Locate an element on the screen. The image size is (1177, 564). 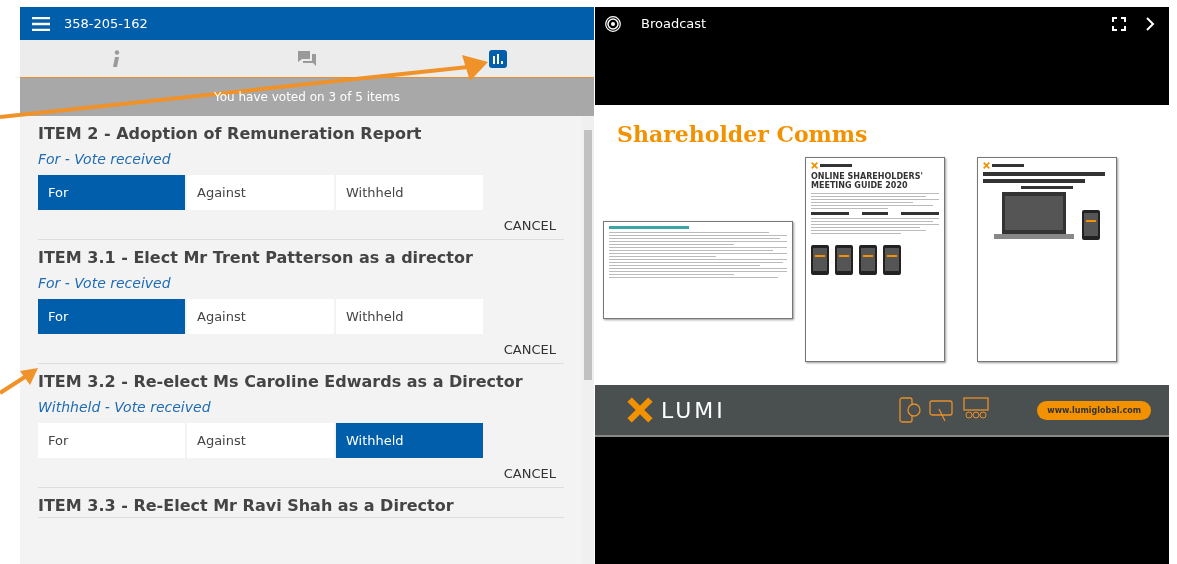
chevron-right-icon is located at coordinates (1150, 23).